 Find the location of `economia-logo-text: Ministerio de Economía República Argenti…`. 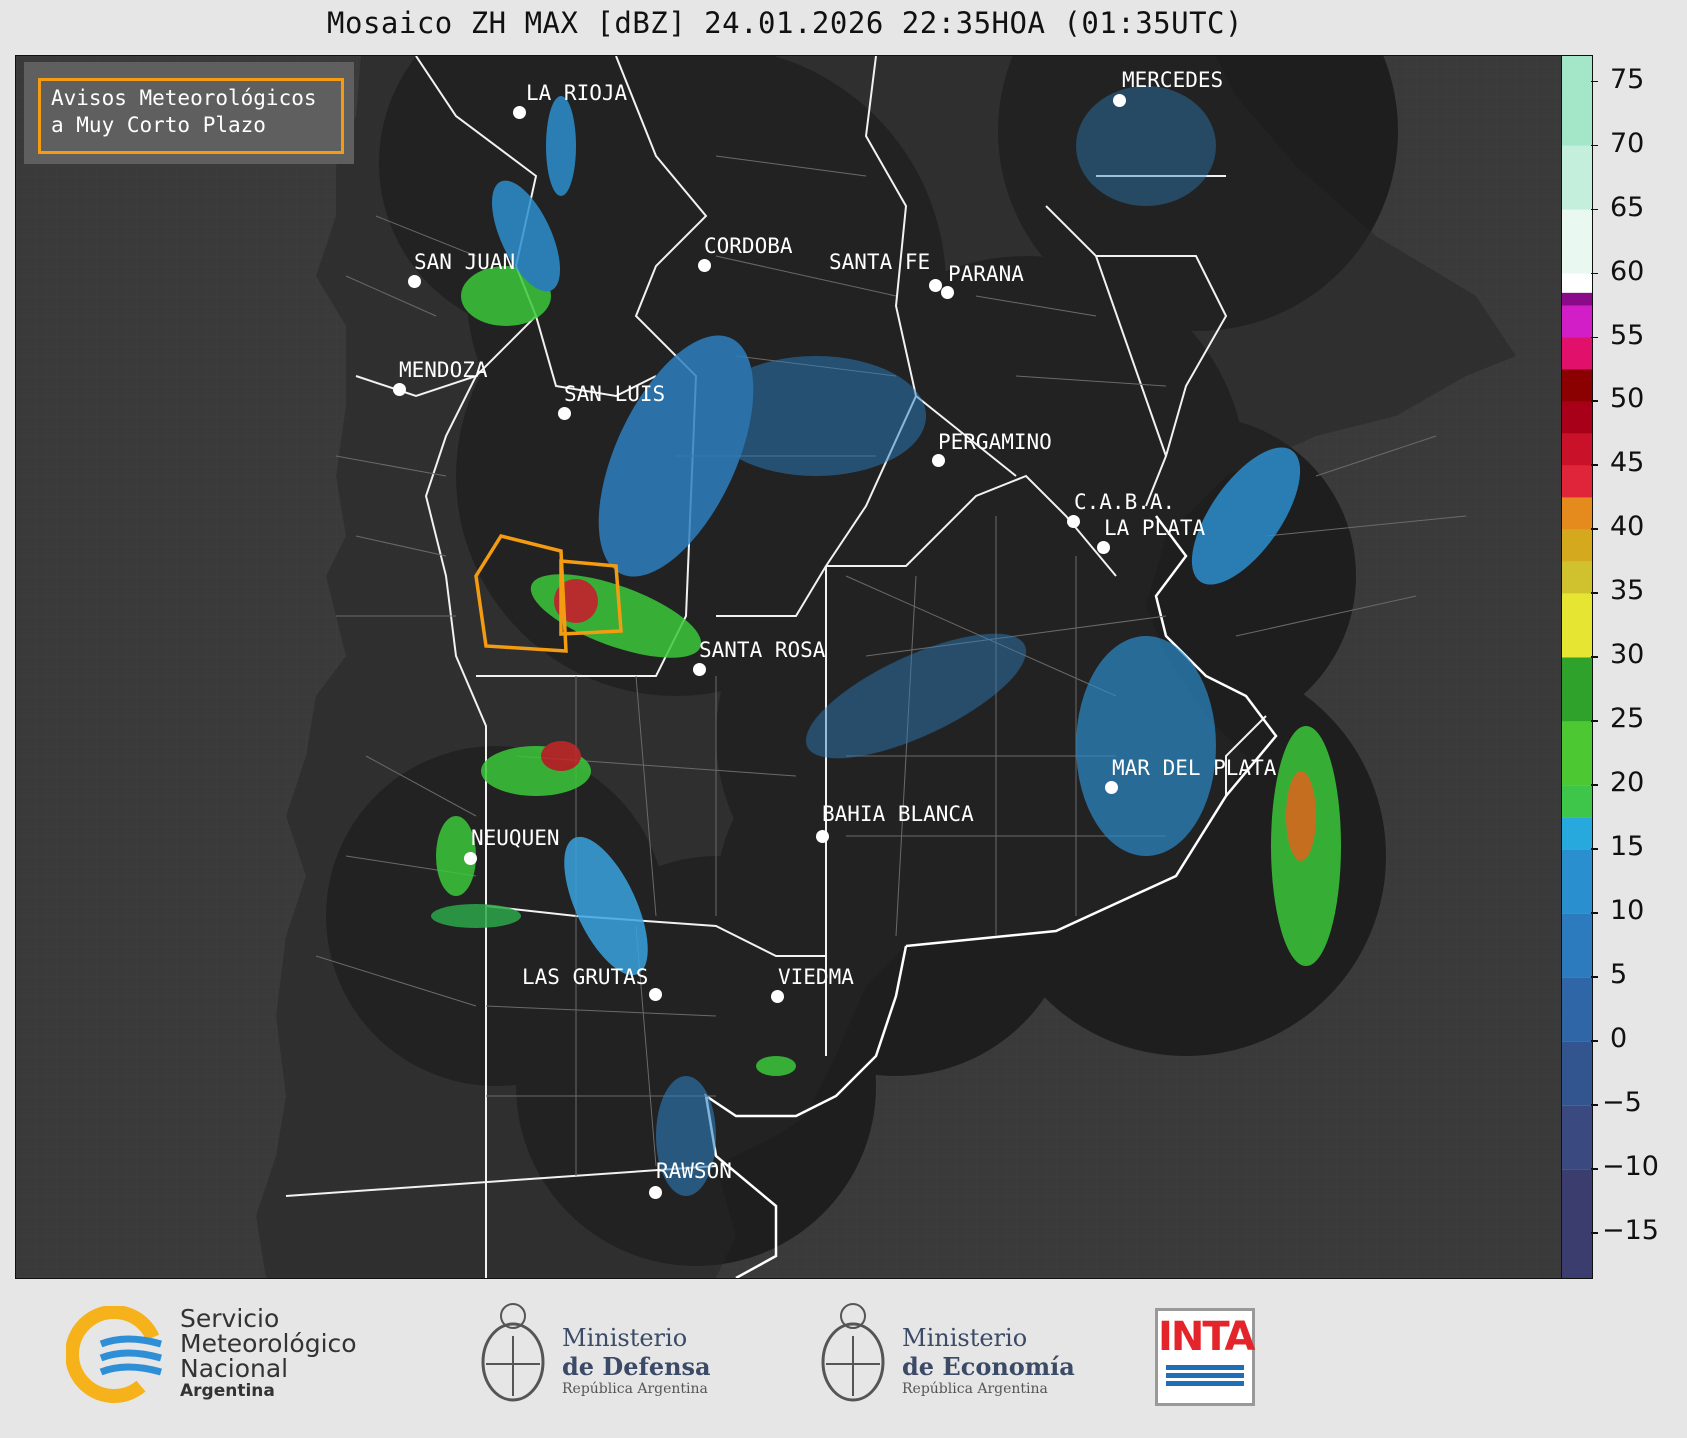

economia-logo-text: Ministerio de Economía República Argenti… is located at coordinates (988, 1360).